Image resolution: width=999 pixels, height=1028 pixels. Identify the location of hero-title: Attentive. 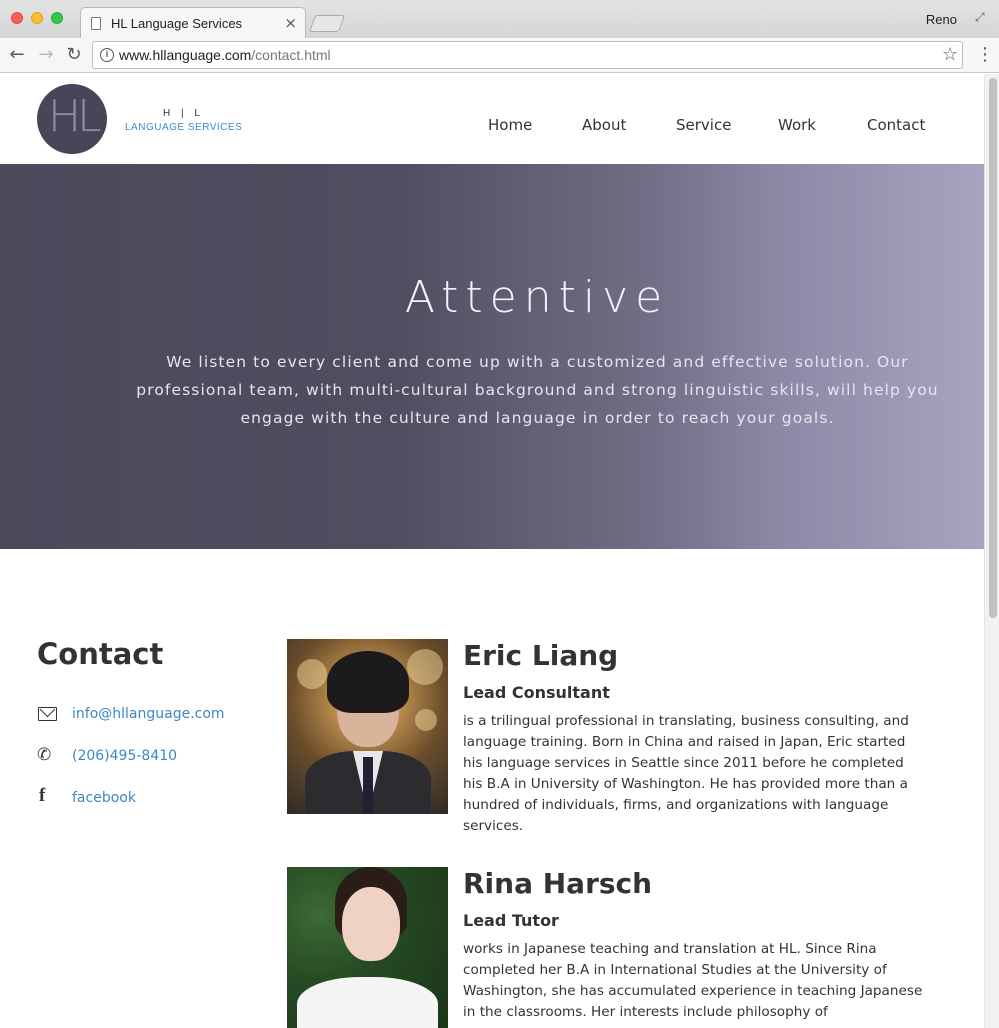
(537, 297).